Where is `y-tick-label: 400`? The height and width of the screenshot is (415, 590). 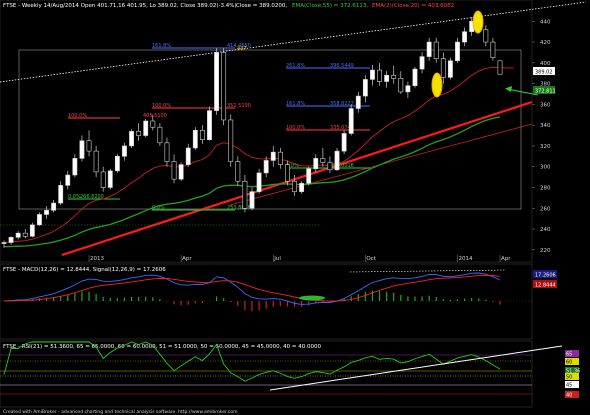 y-tick-label: 400 is located at coordinates (545, 64).